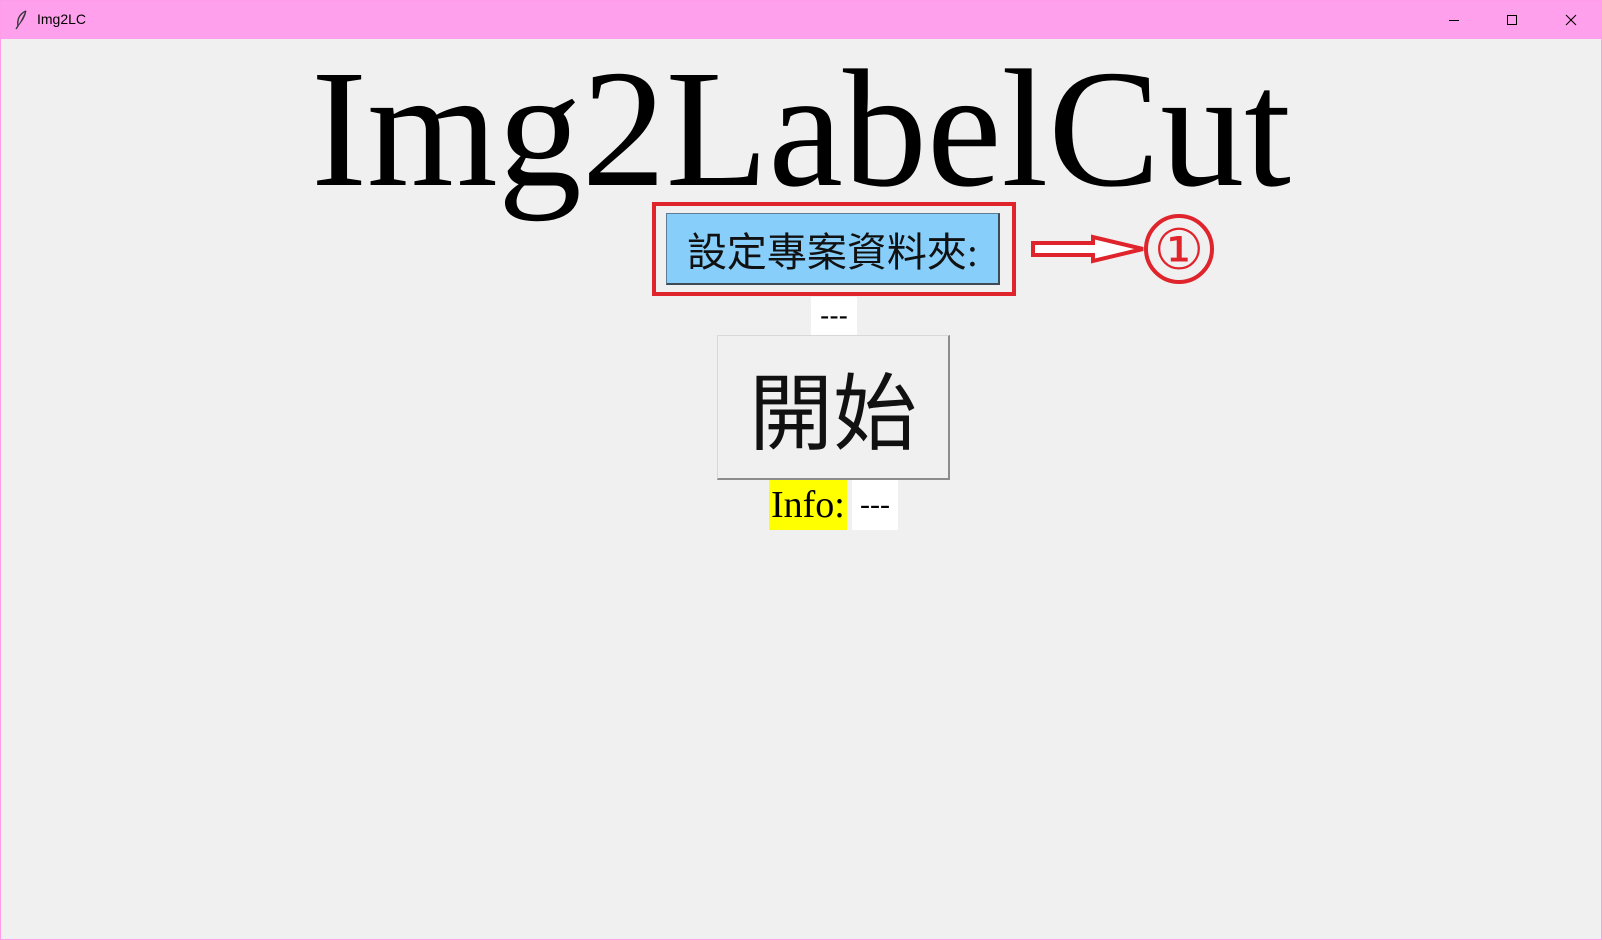  I want to click on close-button, so click(1571, 20).